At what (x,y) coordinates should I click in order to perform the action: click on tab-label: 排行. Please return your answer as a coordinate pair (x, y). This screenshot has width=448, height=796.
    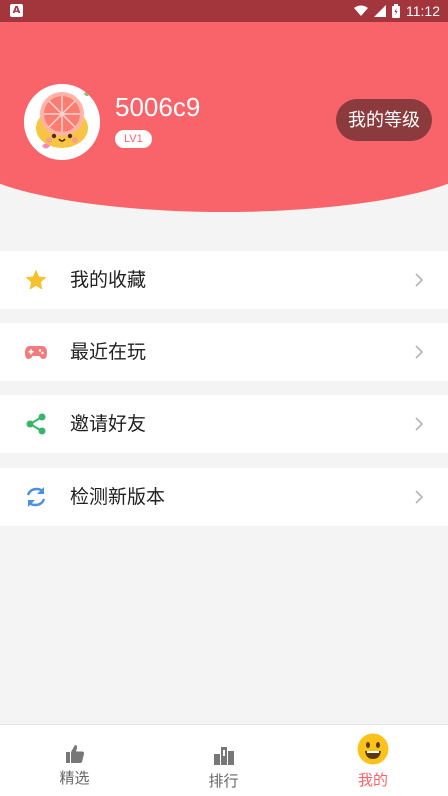
    Looking at the image, I should click on (223, 781).